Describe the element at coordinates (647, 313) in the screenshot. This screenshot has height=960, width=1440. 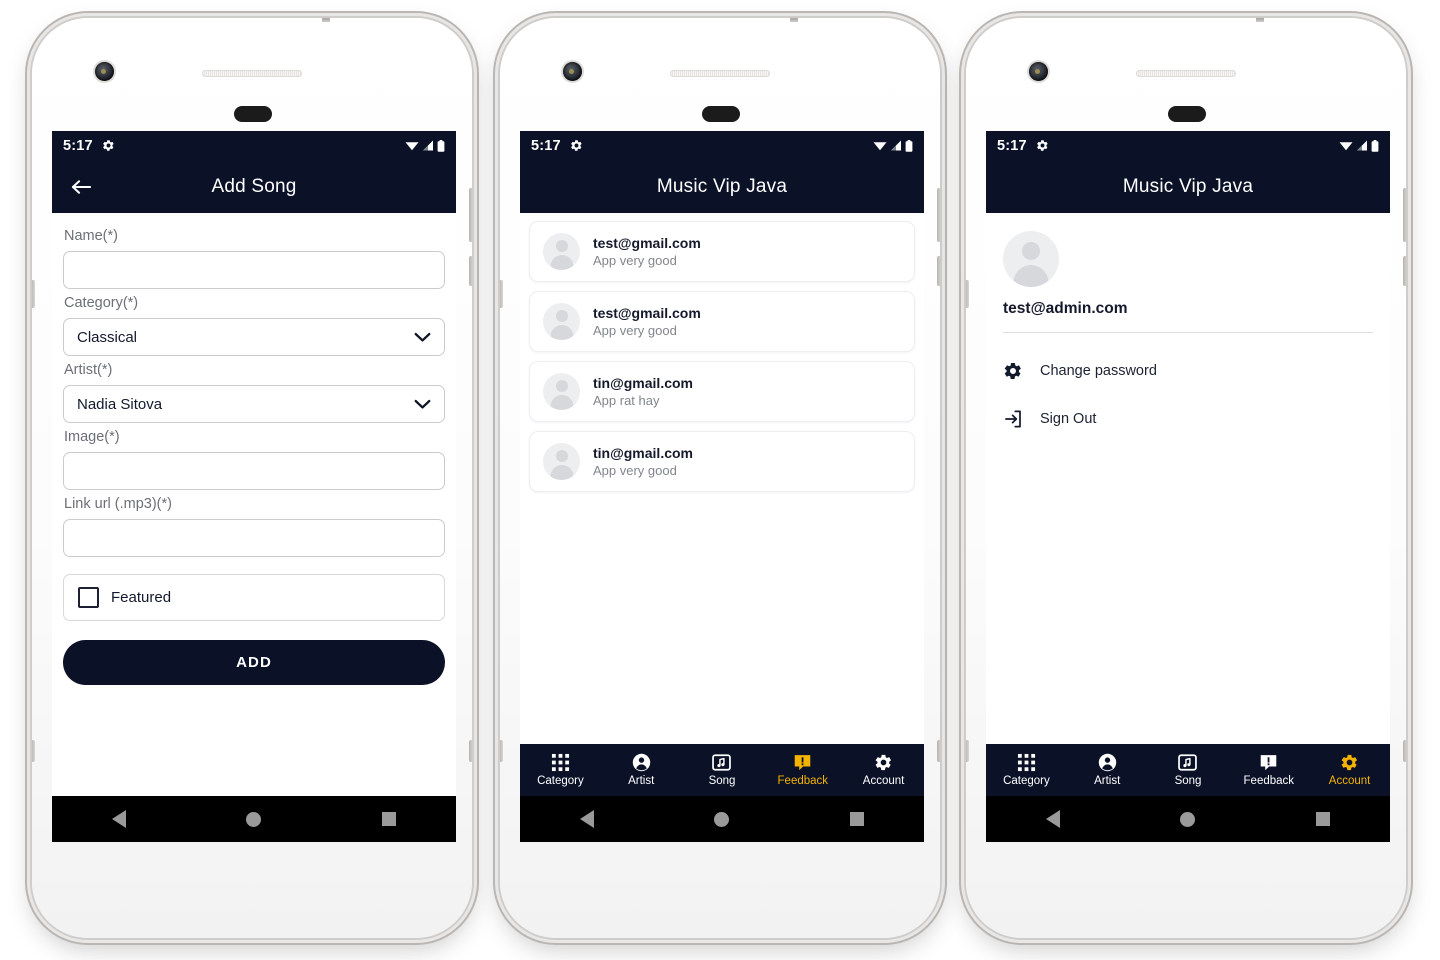
I see `feedback-email: test@gmail.com` at that location.